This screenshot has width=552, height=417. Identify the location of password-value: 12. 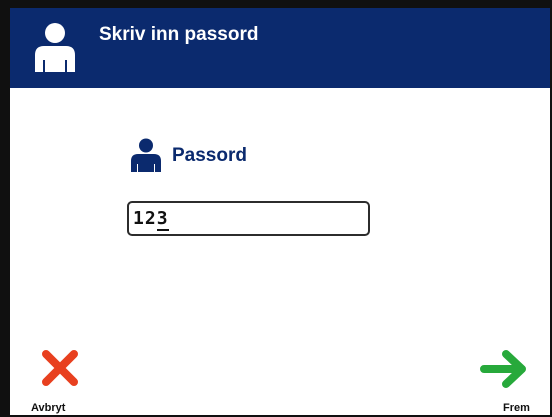
(145, 218).